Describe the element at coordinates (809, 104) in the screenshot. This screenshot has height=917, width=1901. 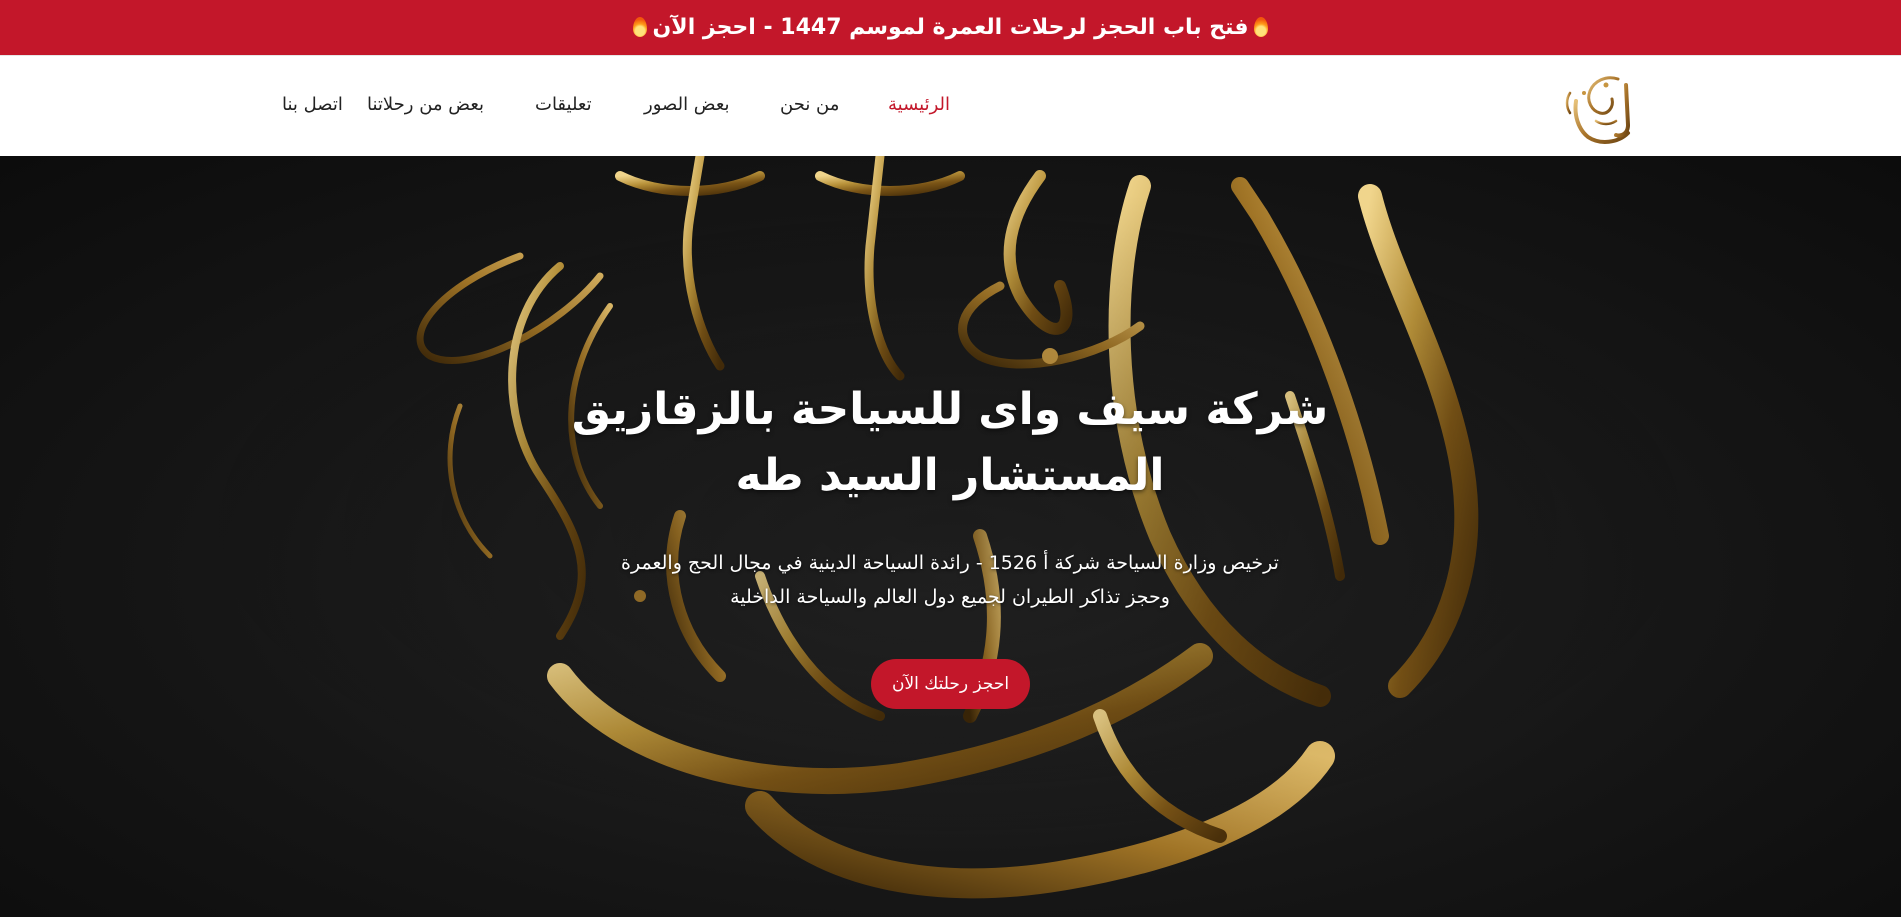
I see `nav-item-about: من نحن` at that location.